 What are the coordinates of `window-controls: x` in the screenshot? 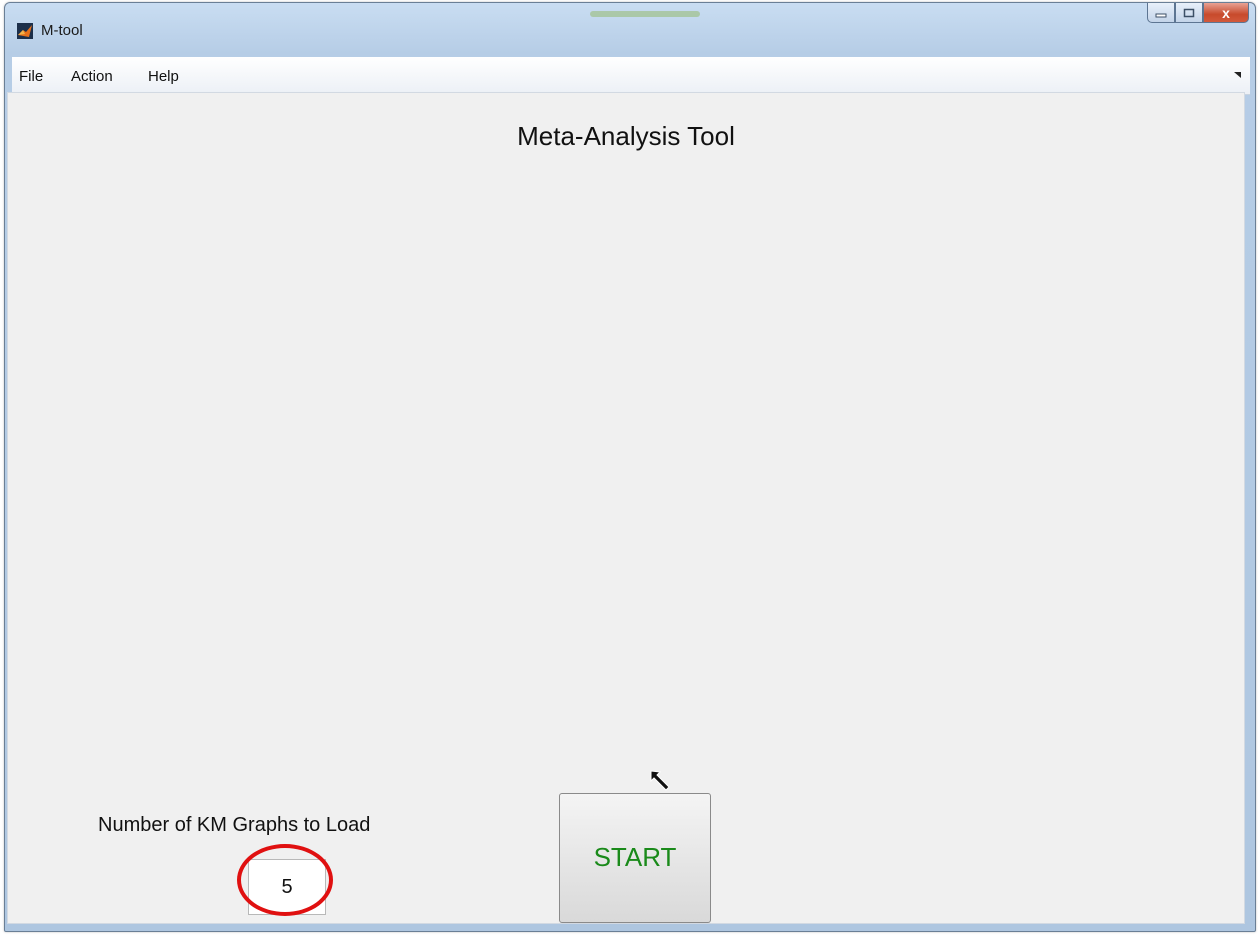 It's located at (1198, 14).